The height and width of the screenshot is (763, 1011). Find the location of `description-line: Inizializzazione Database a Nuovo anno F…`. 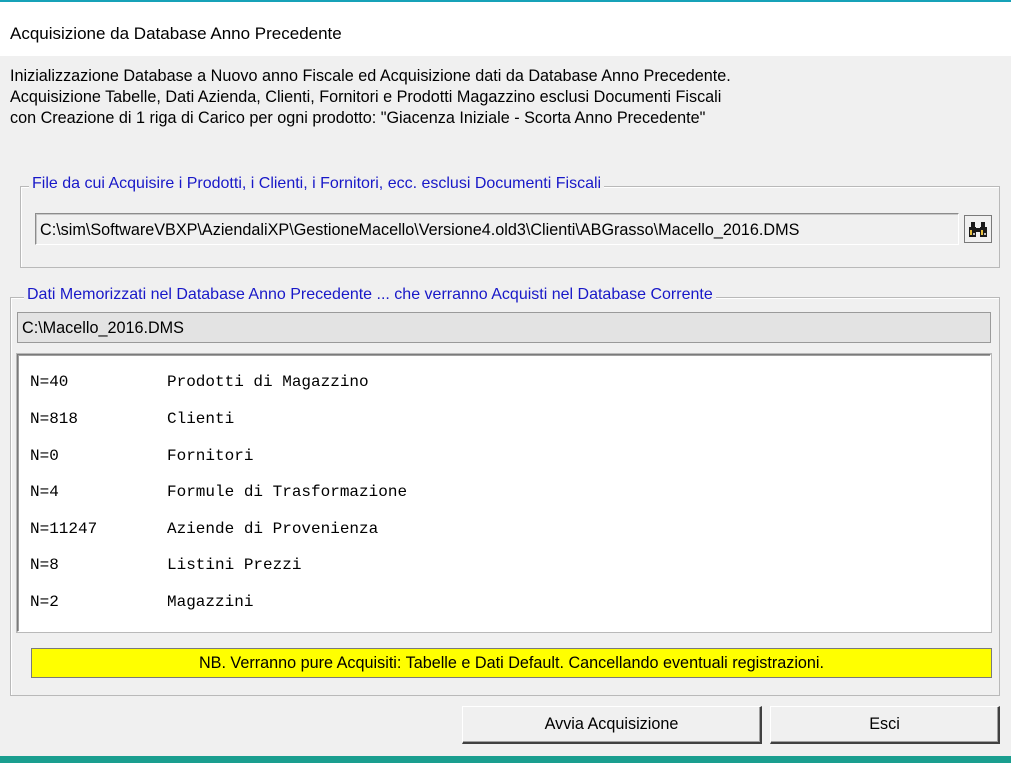

description-line: Inizializzazione Database a Nuovo anno F… is located at coordinates (370, 76).